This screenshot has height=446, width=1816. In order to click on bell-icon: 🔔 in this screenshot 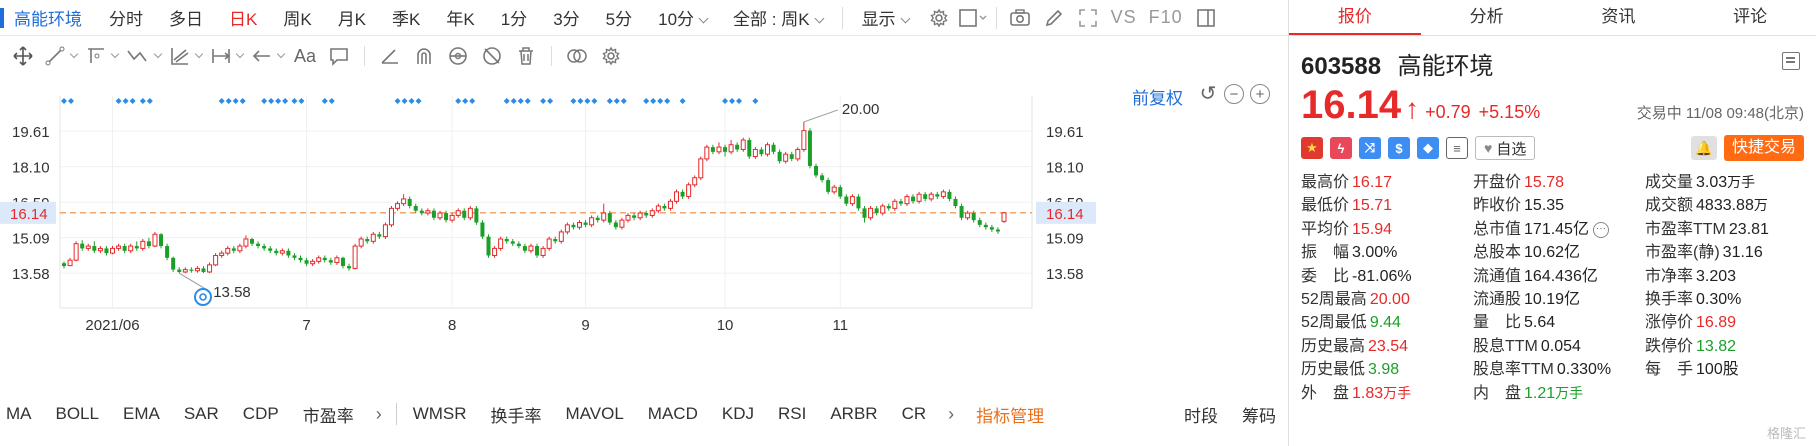, I will do `click(1703, 148)`.